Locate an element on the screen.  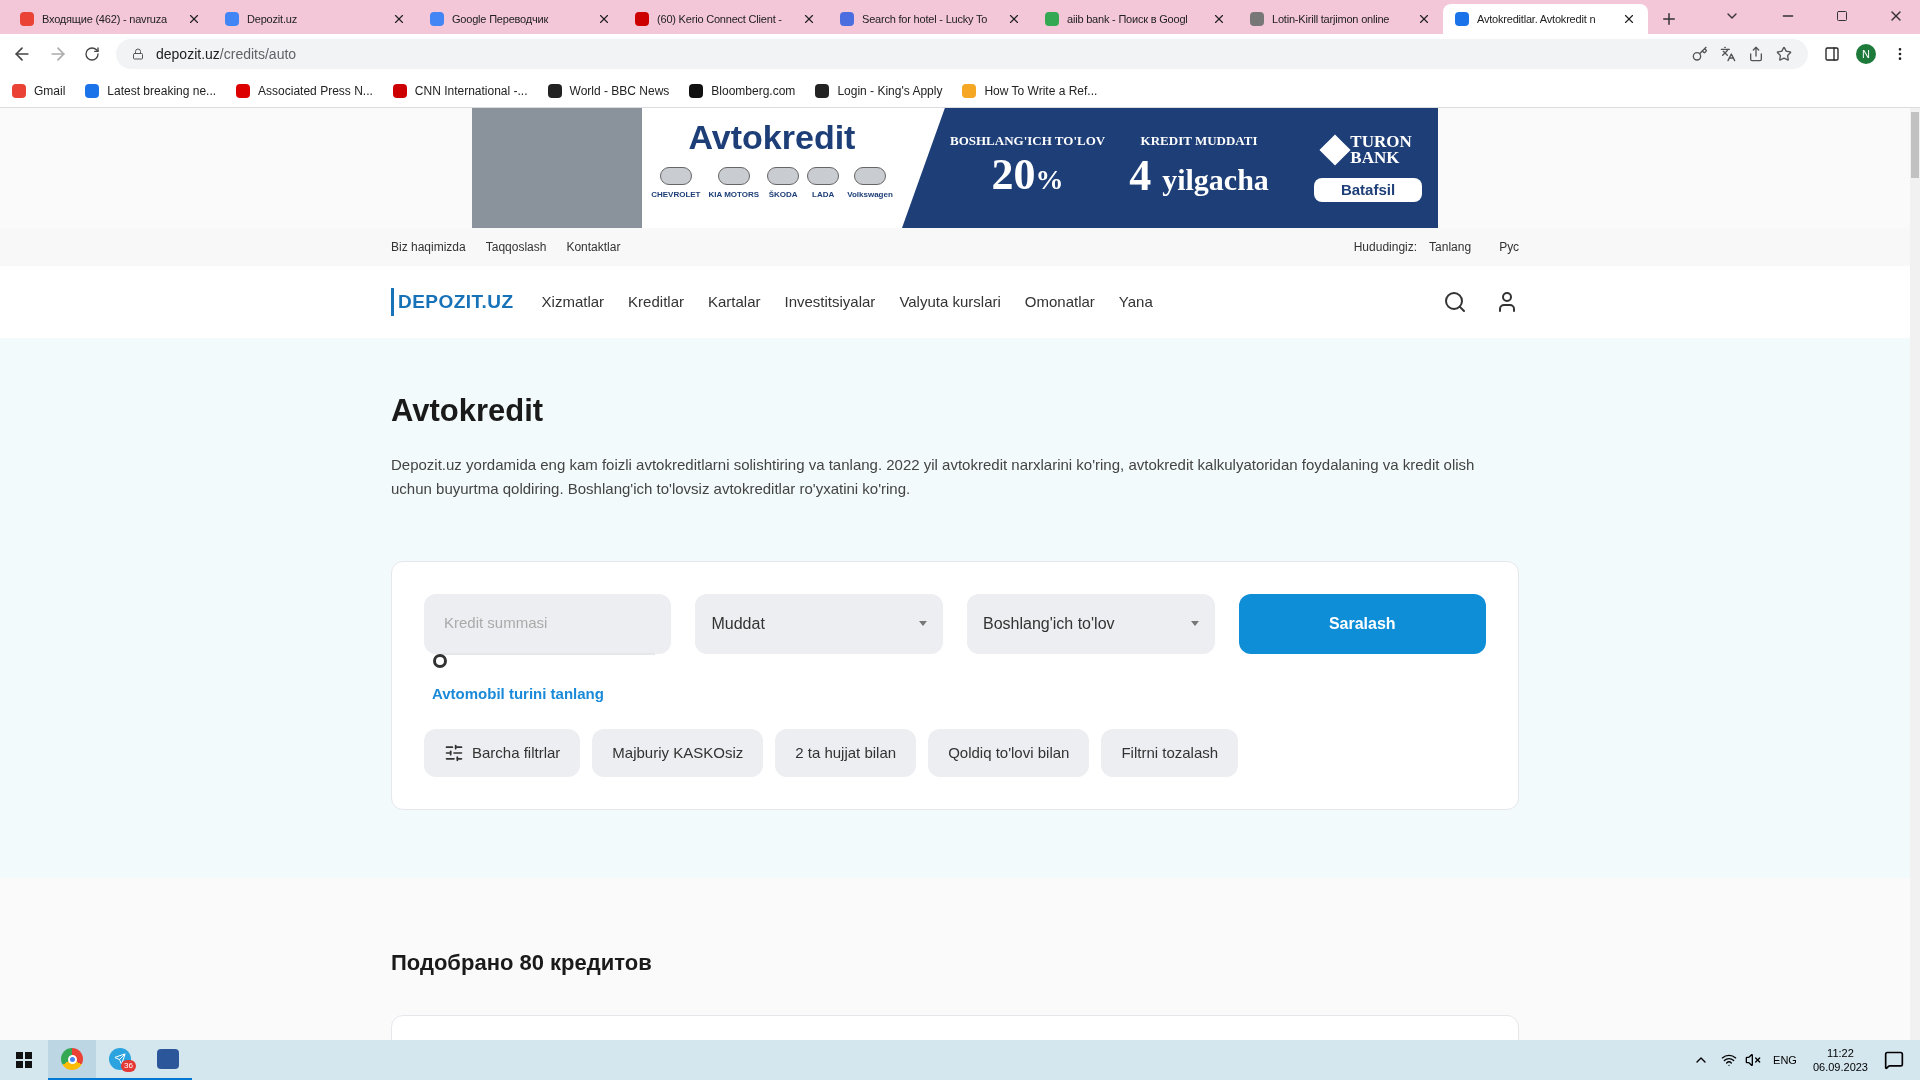
down-payment-label: BOSHLANG'ICH TO'LOV is located at coordinates (1028, 140).